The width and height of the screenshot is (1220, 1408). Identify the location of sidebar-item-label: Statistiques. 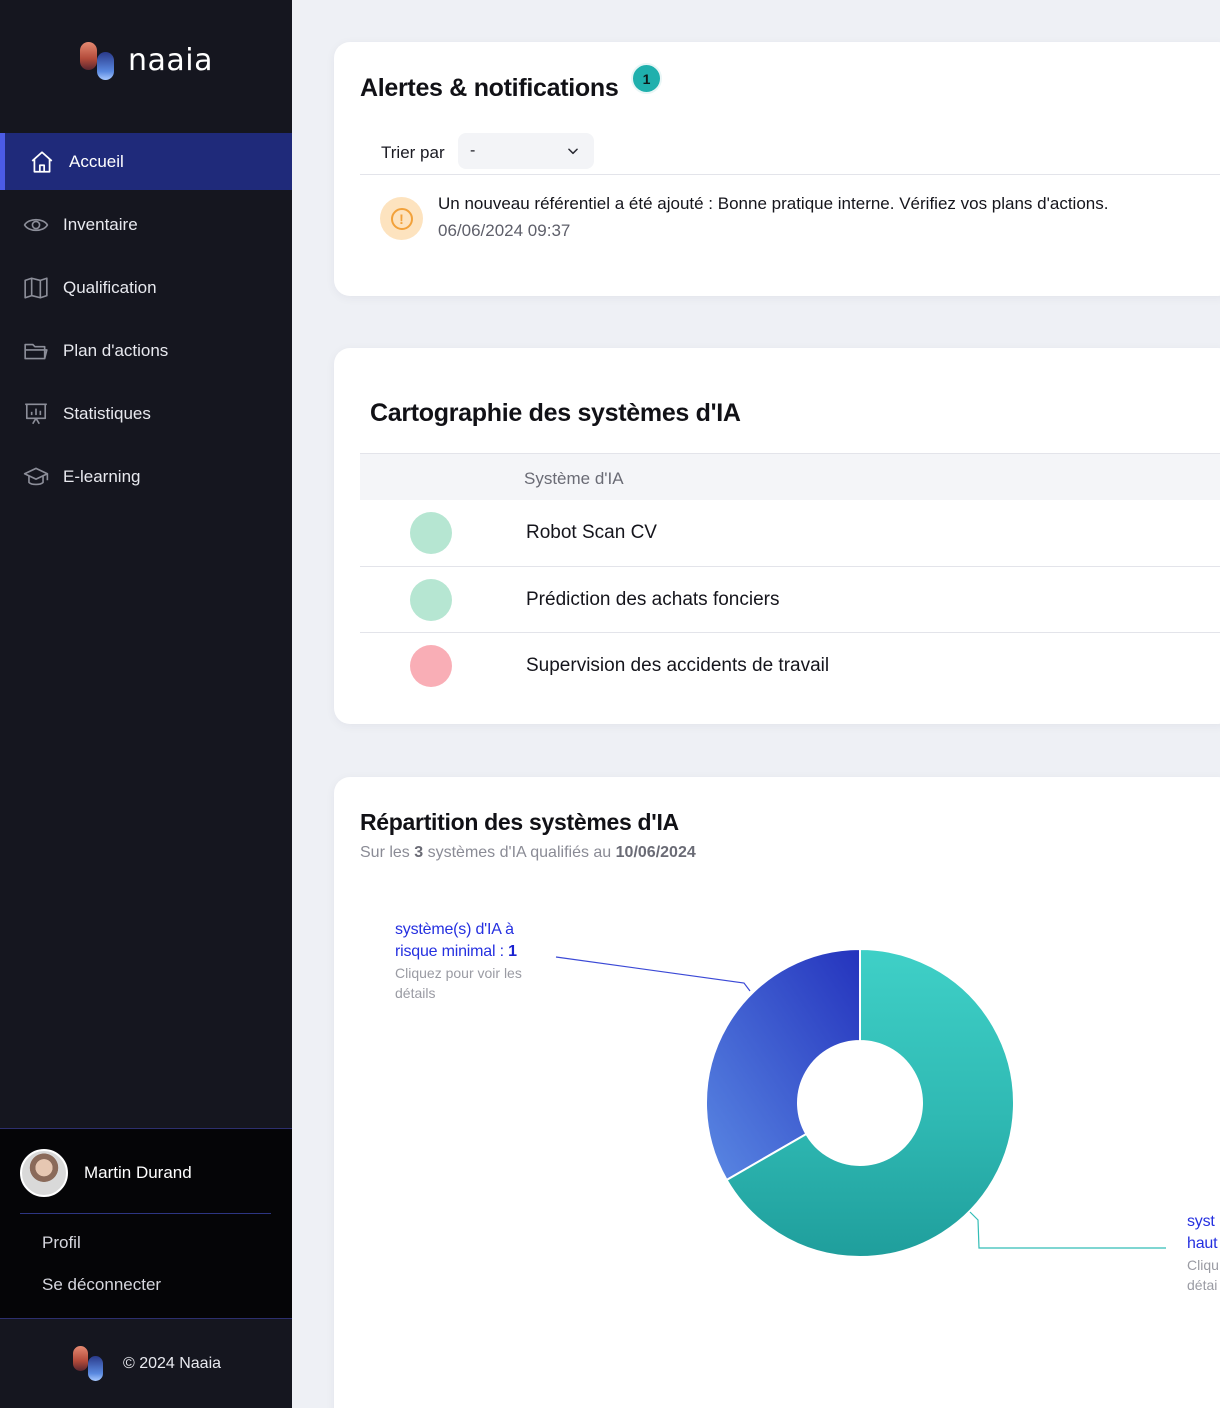
(107, 413).